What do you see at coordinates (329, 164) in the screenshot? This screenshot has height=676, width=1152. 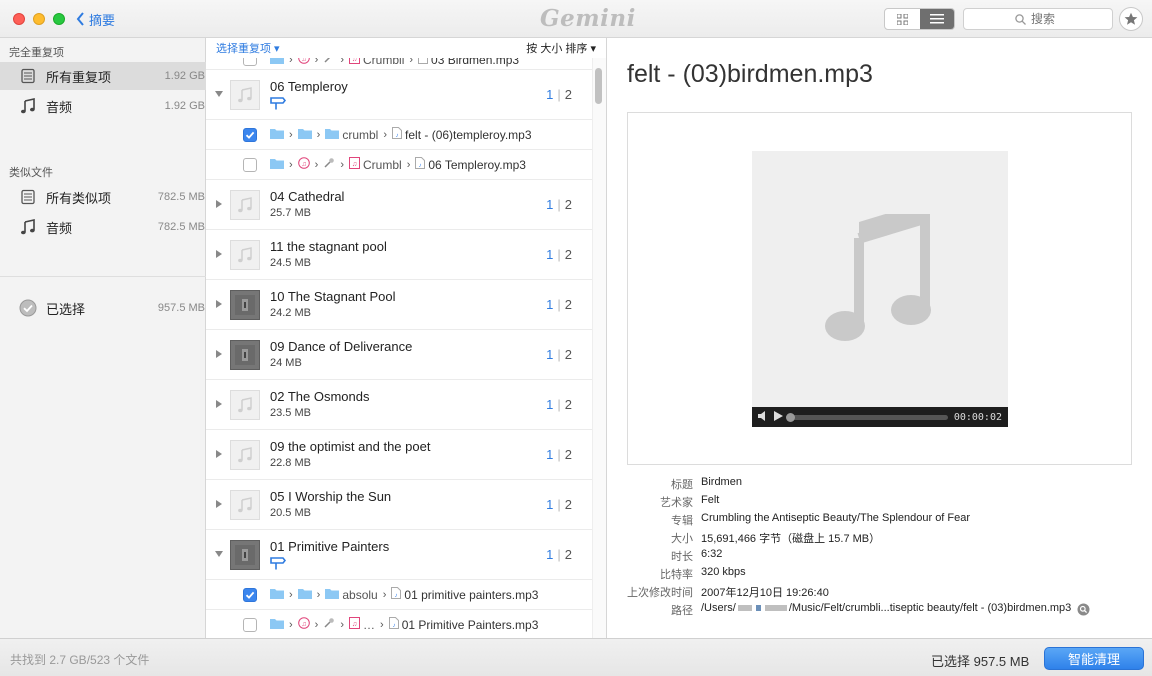 I see `microphone-icon` at bounding box center [329, 164].